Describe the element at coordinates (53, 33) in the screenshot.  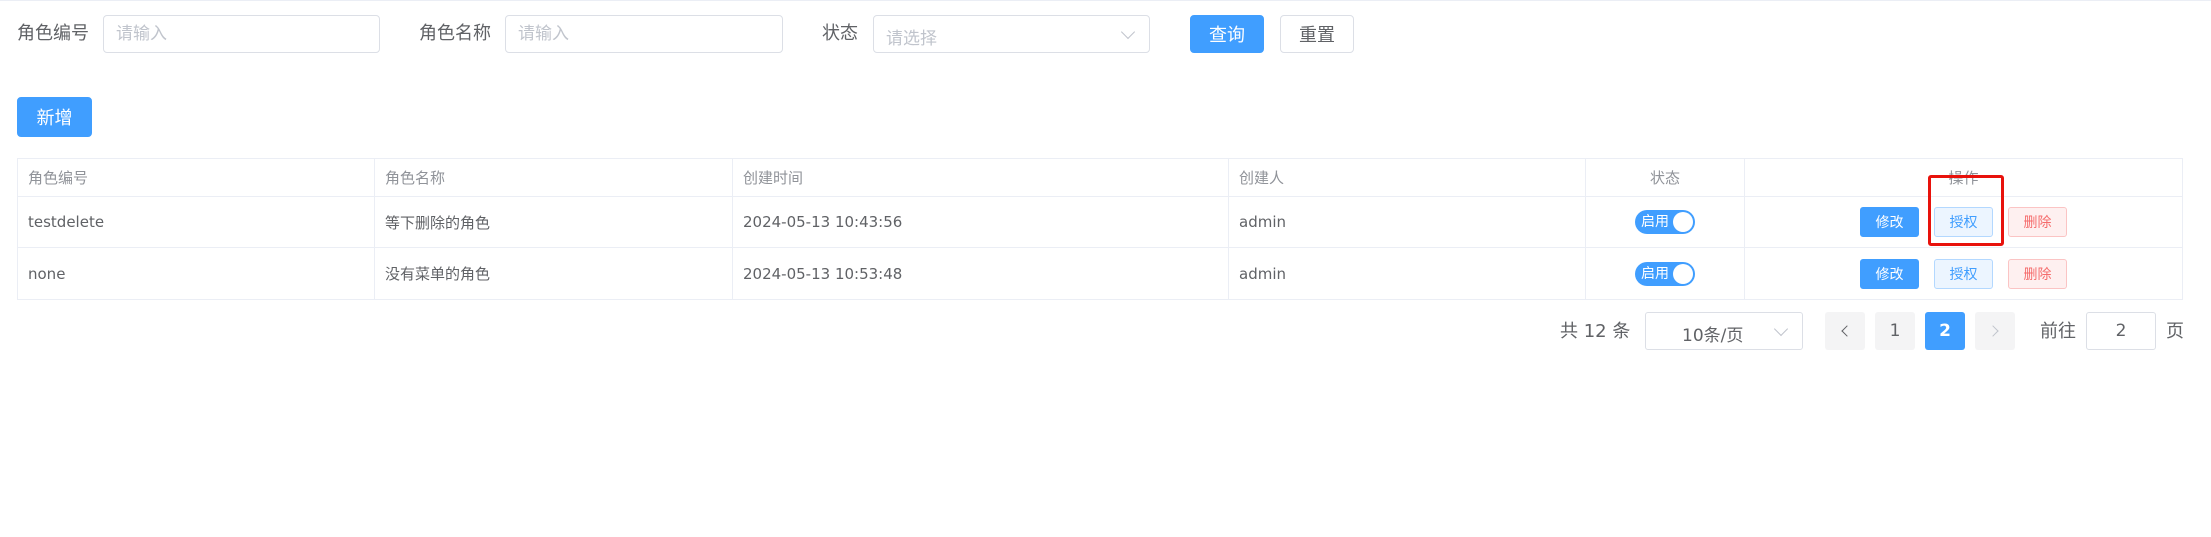
I see `role-code-label: 角色编号` at that location.